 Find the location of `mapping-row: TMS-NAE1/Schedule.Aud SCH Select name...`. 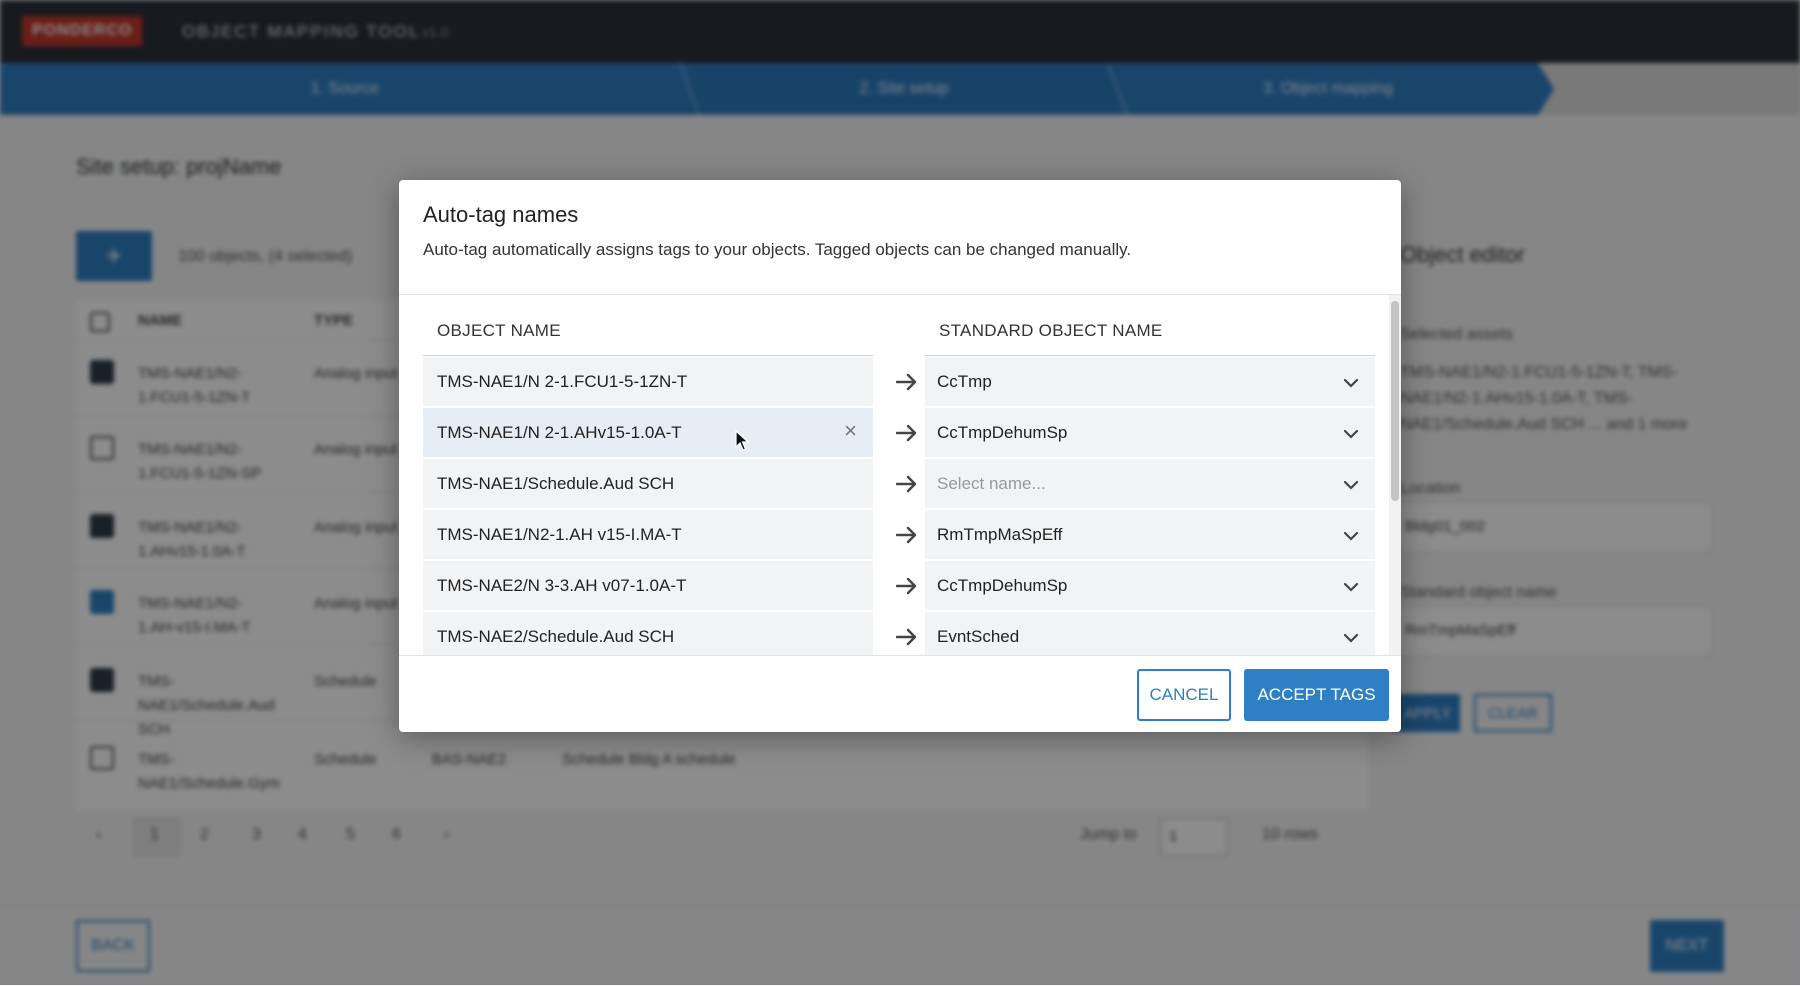

mapping-row: TMS-NAE1/Schedule.Aud SCH Select name... is located at coordinates (899, 483).